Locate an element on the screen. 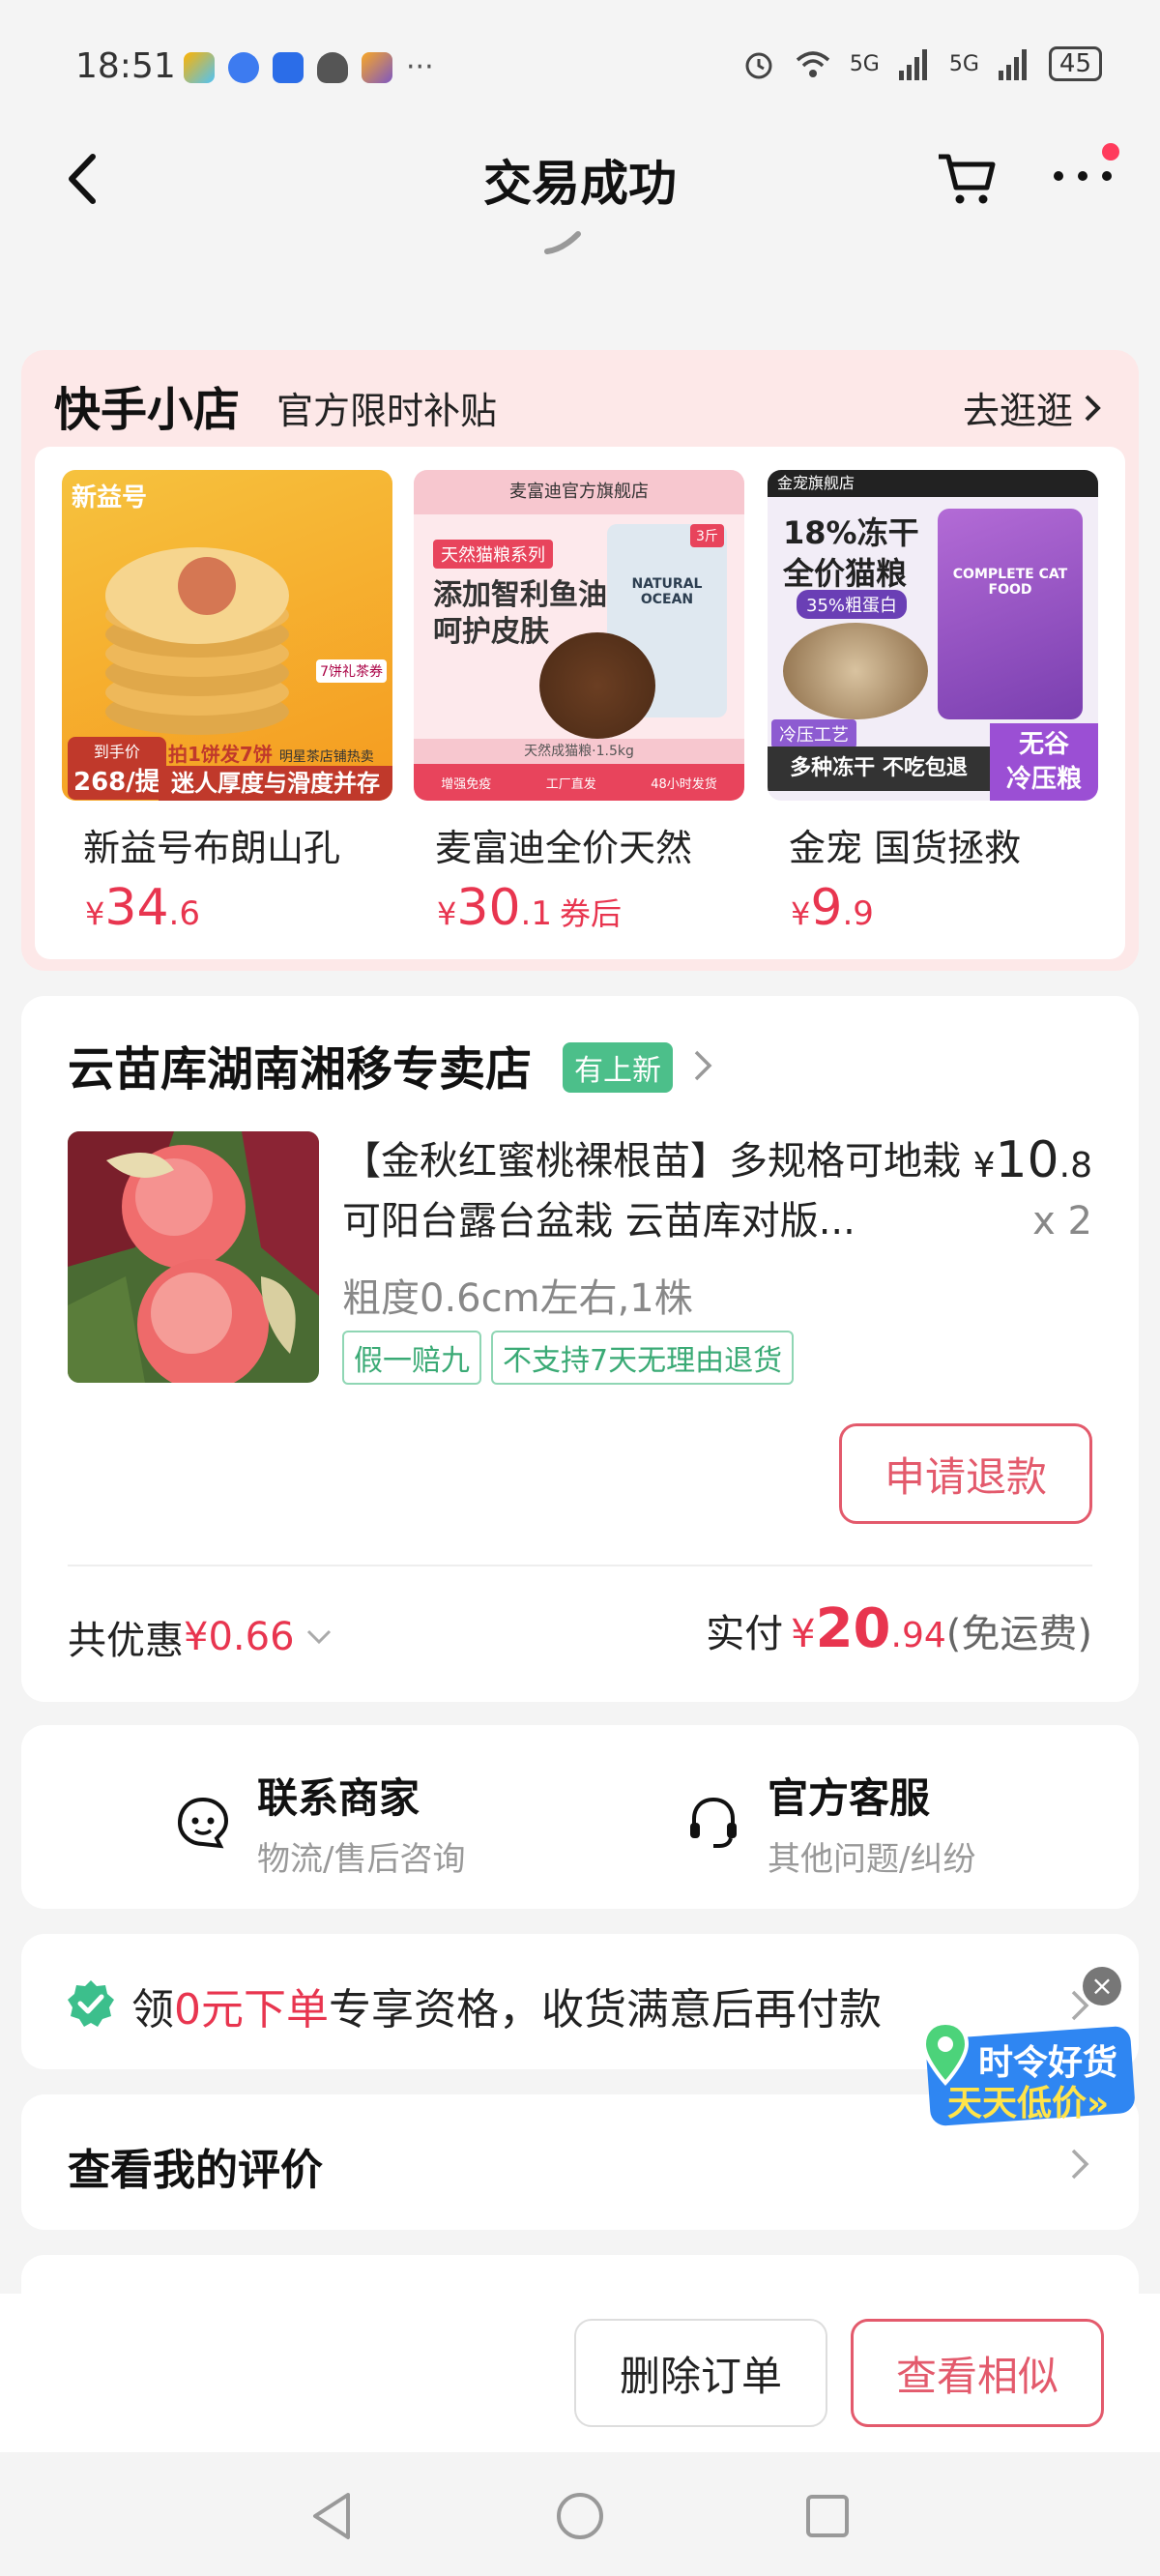 This screenshot has height=2576, width=1160. shop-new-badge: 有上新 is located at coordinates (618, 1067).